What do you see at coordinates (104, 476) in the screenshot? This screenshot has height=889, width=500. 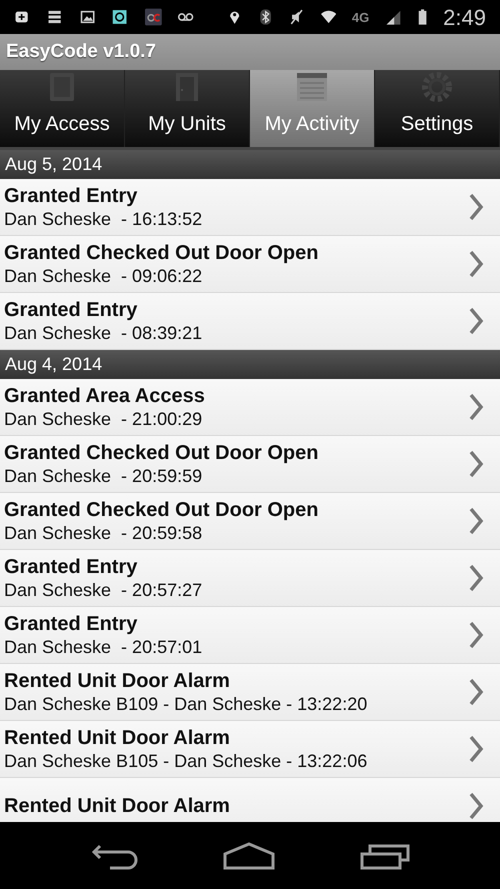 I see `event-detail: Dan Scheske - 20:59:59` at bounding box center [104, 476].